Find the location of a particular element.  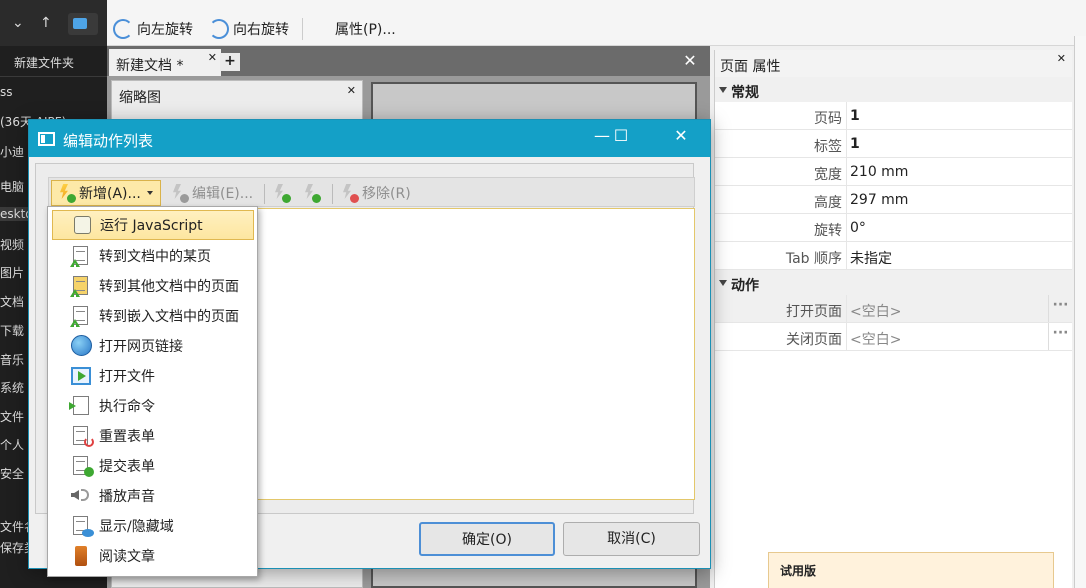

property-value: <空白> ··· is located at coordinates (959, 308).